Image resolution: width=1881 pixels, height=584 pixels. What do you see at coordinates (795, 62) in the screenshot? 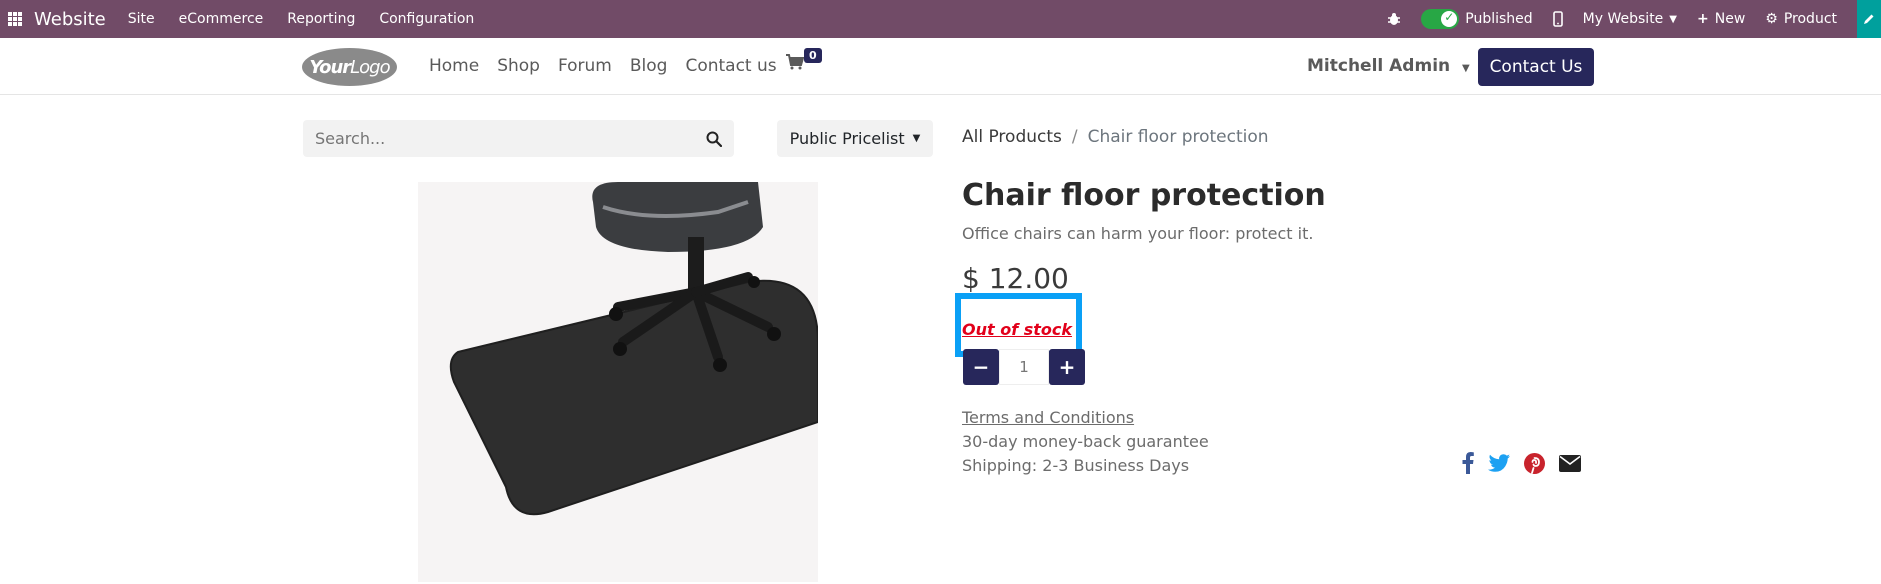
I see `cart-icon` at bounding box center [795, 62].